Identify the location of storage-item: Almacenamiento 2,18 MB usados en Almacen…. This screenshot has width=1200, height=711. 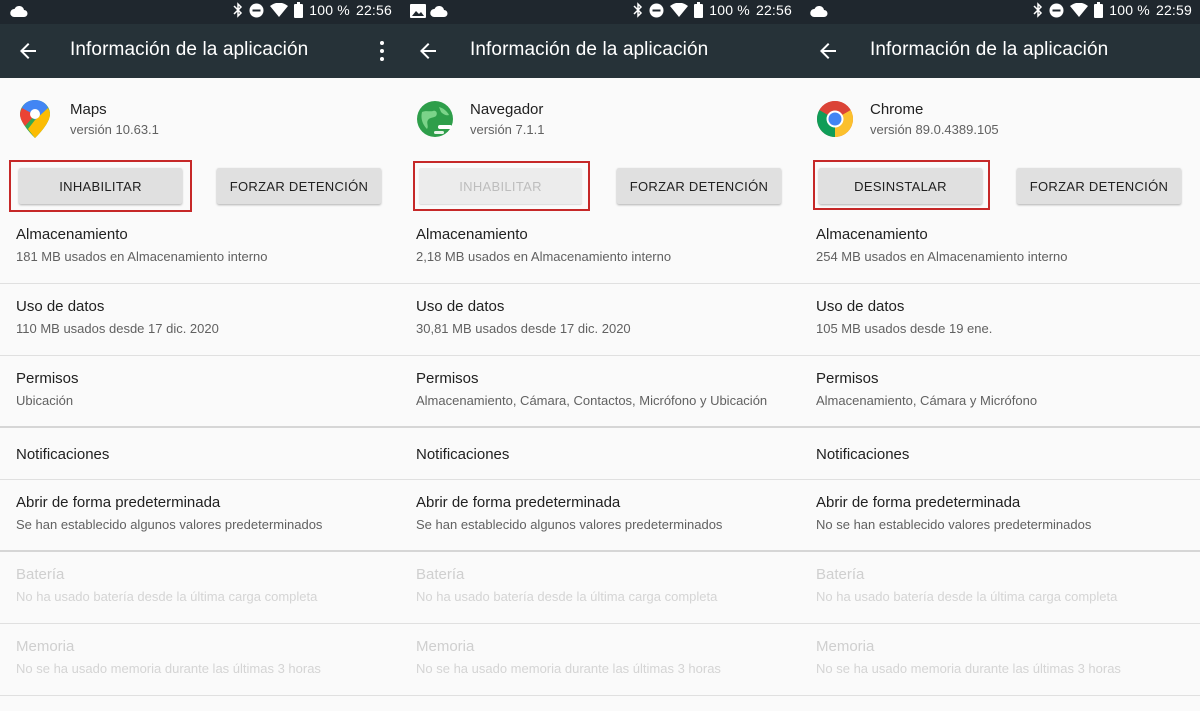
(600, 248).